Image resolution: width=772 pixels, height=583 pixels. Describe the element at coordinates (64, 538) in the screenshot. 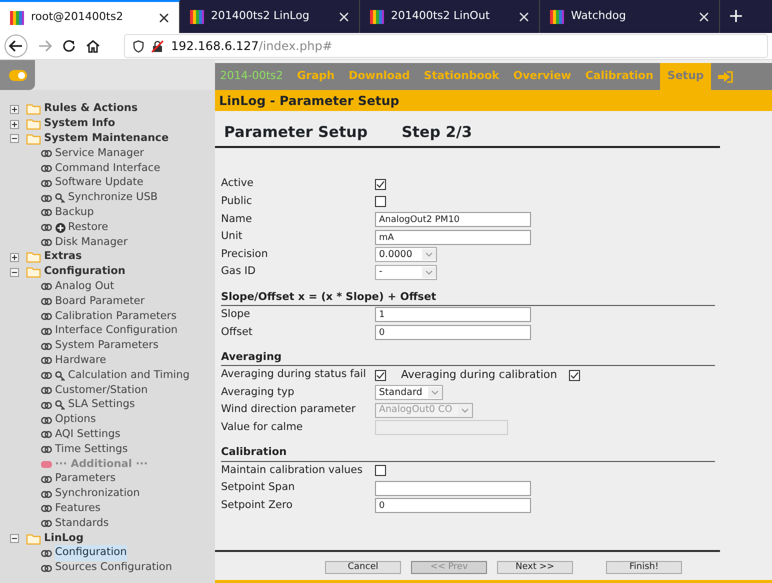

I see `folder-label: LinLog` at that location.